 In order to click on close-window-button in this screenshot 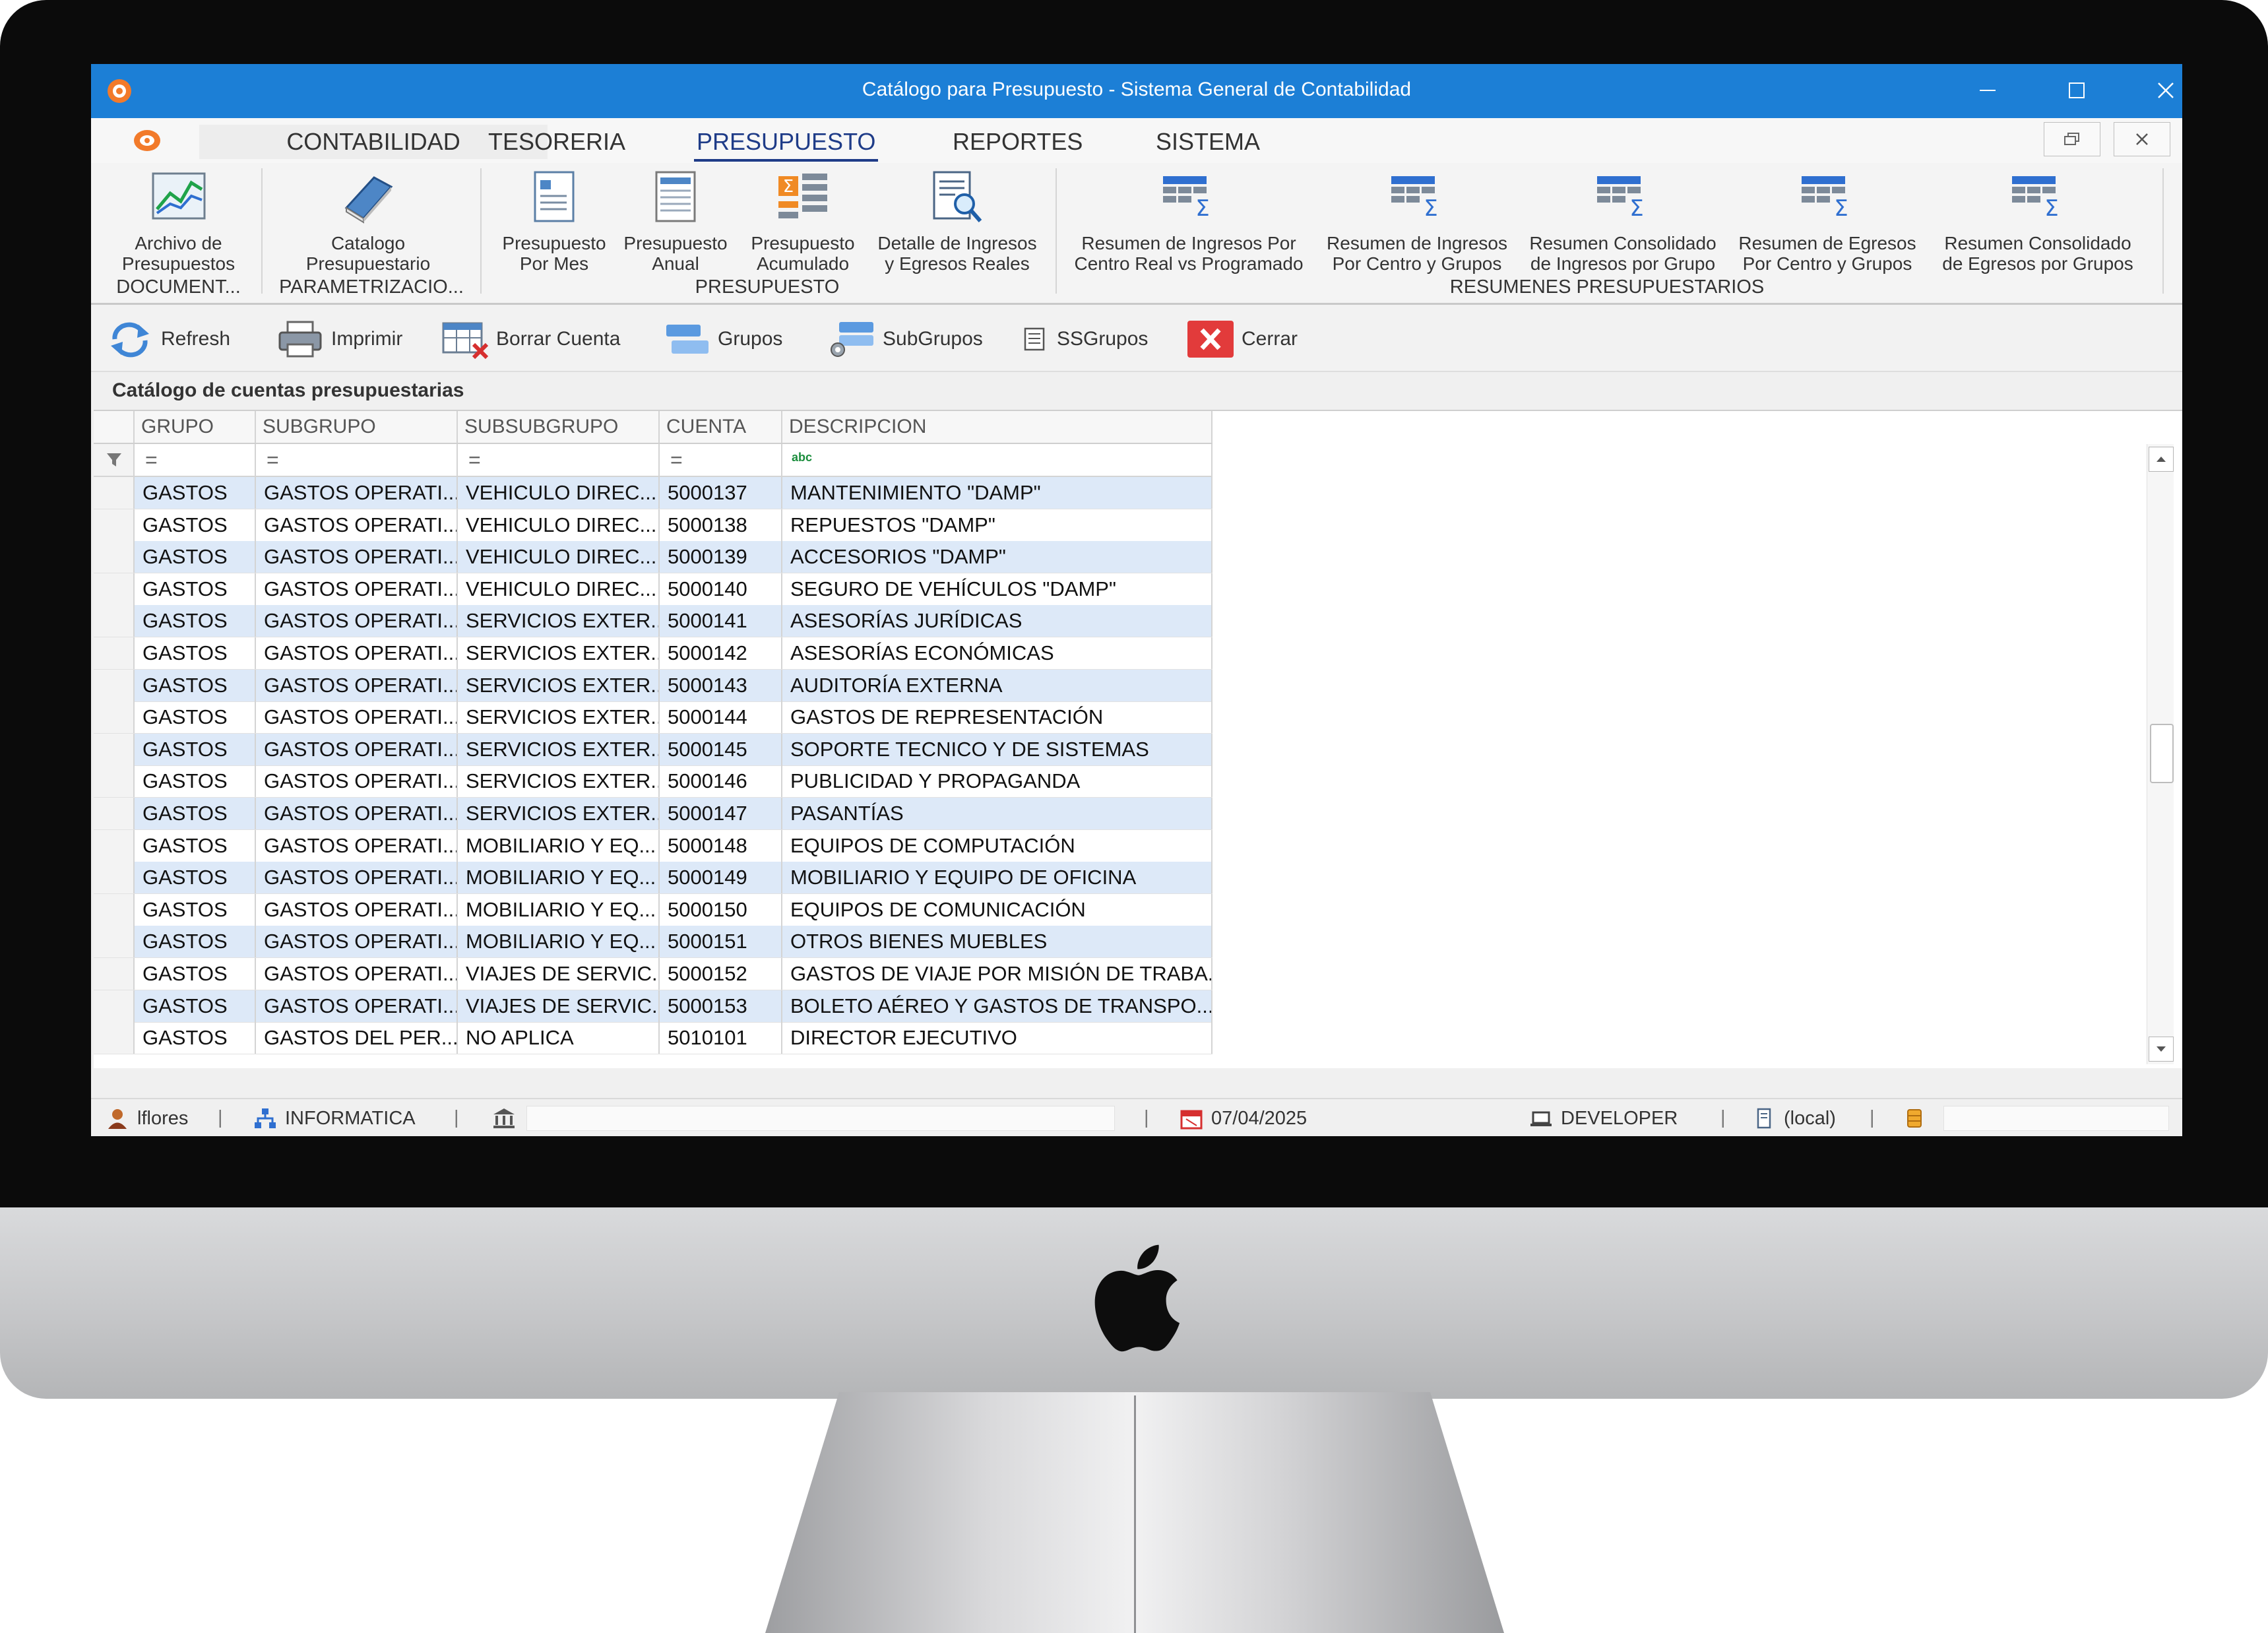, I will do `click(2160, 91)`.